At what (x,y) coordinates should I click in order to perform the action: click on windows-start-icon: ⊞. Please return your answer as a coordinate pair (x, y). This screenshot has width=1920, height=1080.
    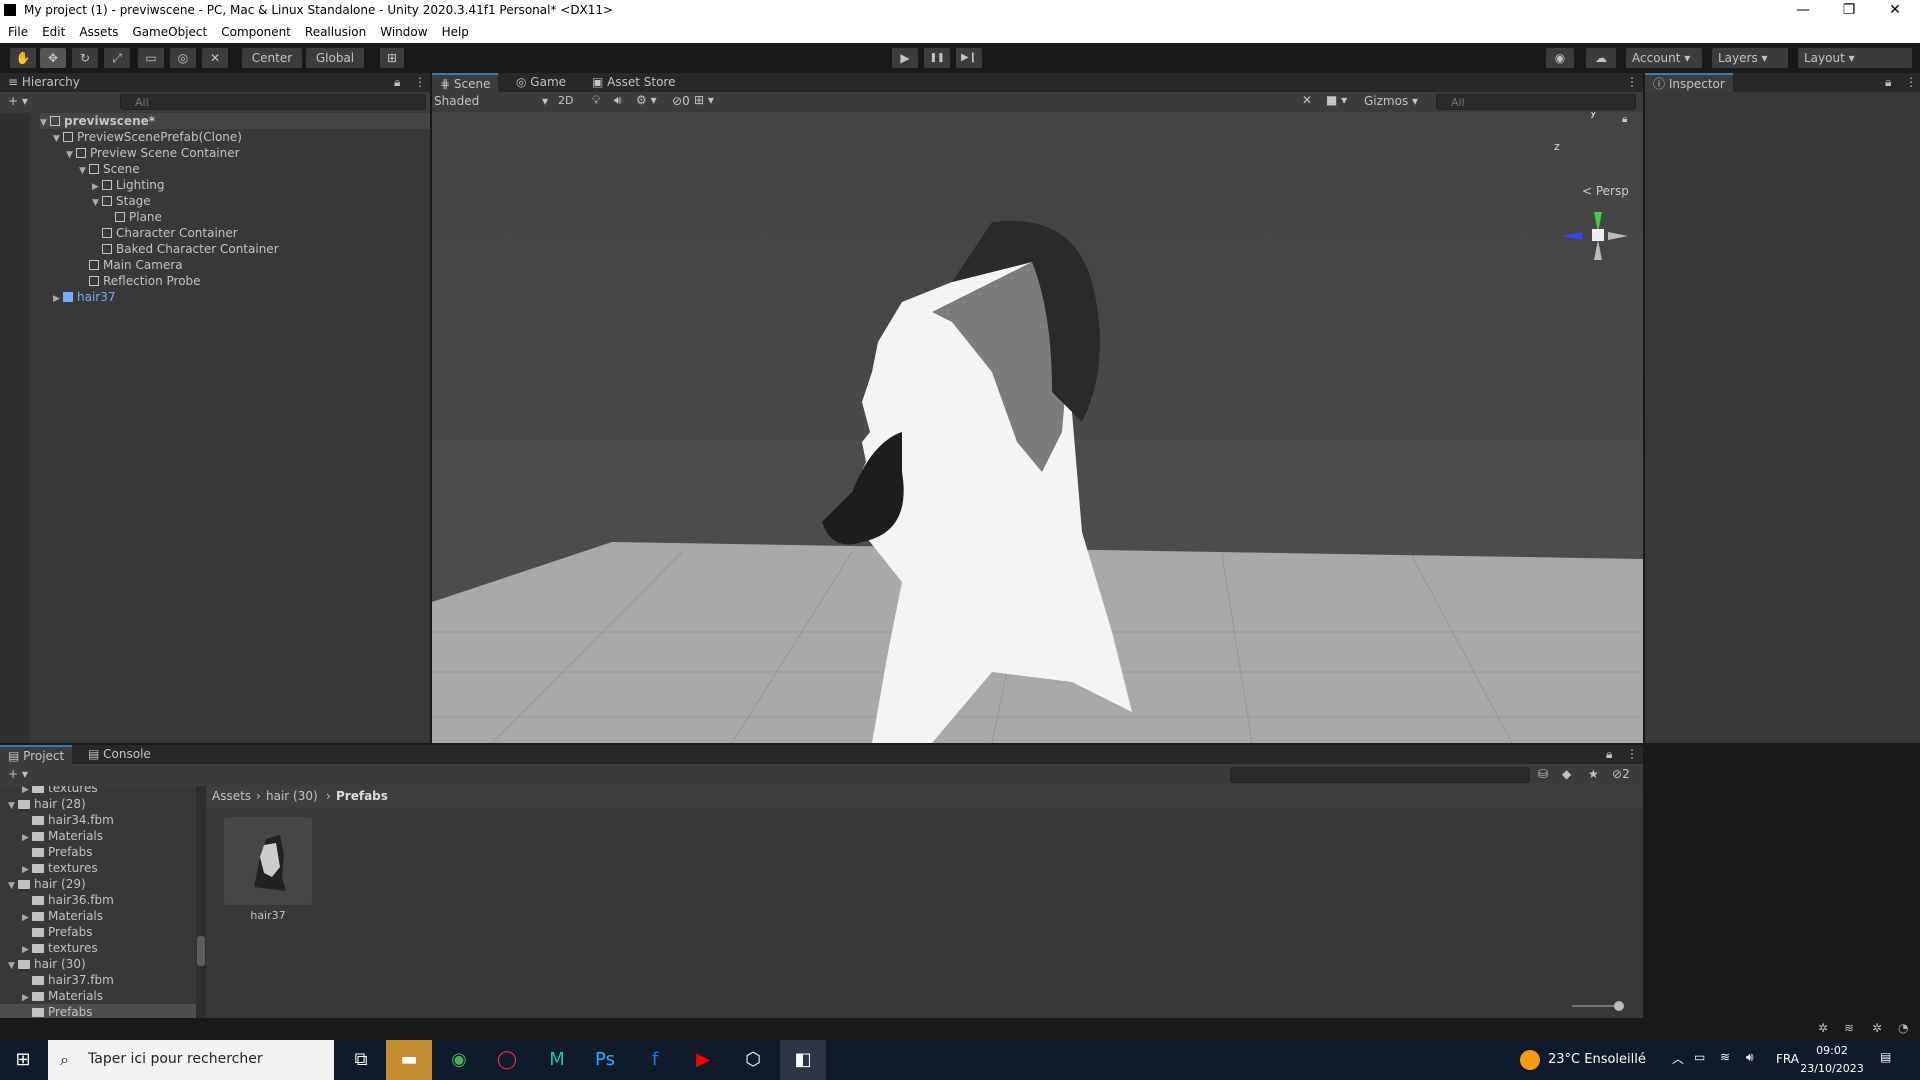
    Looking at the image, I should click on (23, 1060).